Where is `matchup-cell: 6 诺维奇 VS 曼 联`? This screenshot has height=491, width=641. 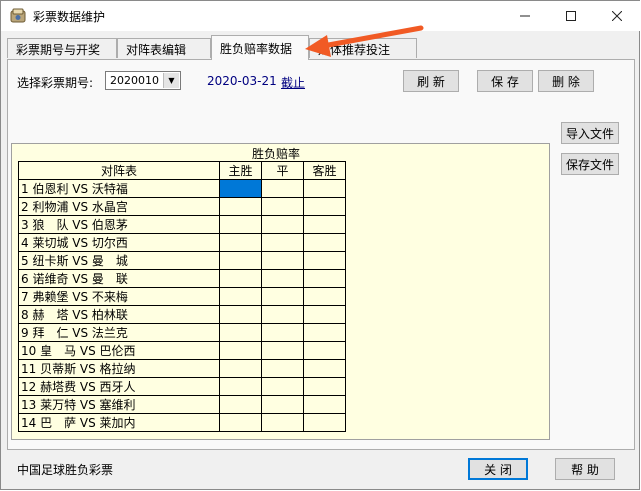
matchup-cell: 6 诺维奇 VS 曼 联 is located at coordinates (119, 278).